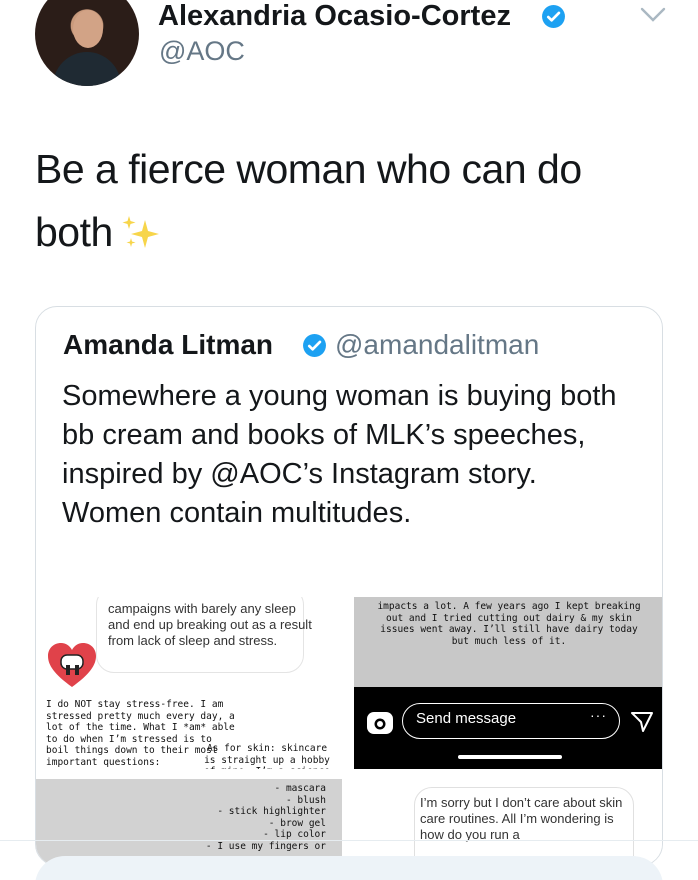 Image resolution: width=698 pixels, height=880 pixels. Describe the element at coordinates (510, 757) in the screenshot. I see `home-indicator` at that location.